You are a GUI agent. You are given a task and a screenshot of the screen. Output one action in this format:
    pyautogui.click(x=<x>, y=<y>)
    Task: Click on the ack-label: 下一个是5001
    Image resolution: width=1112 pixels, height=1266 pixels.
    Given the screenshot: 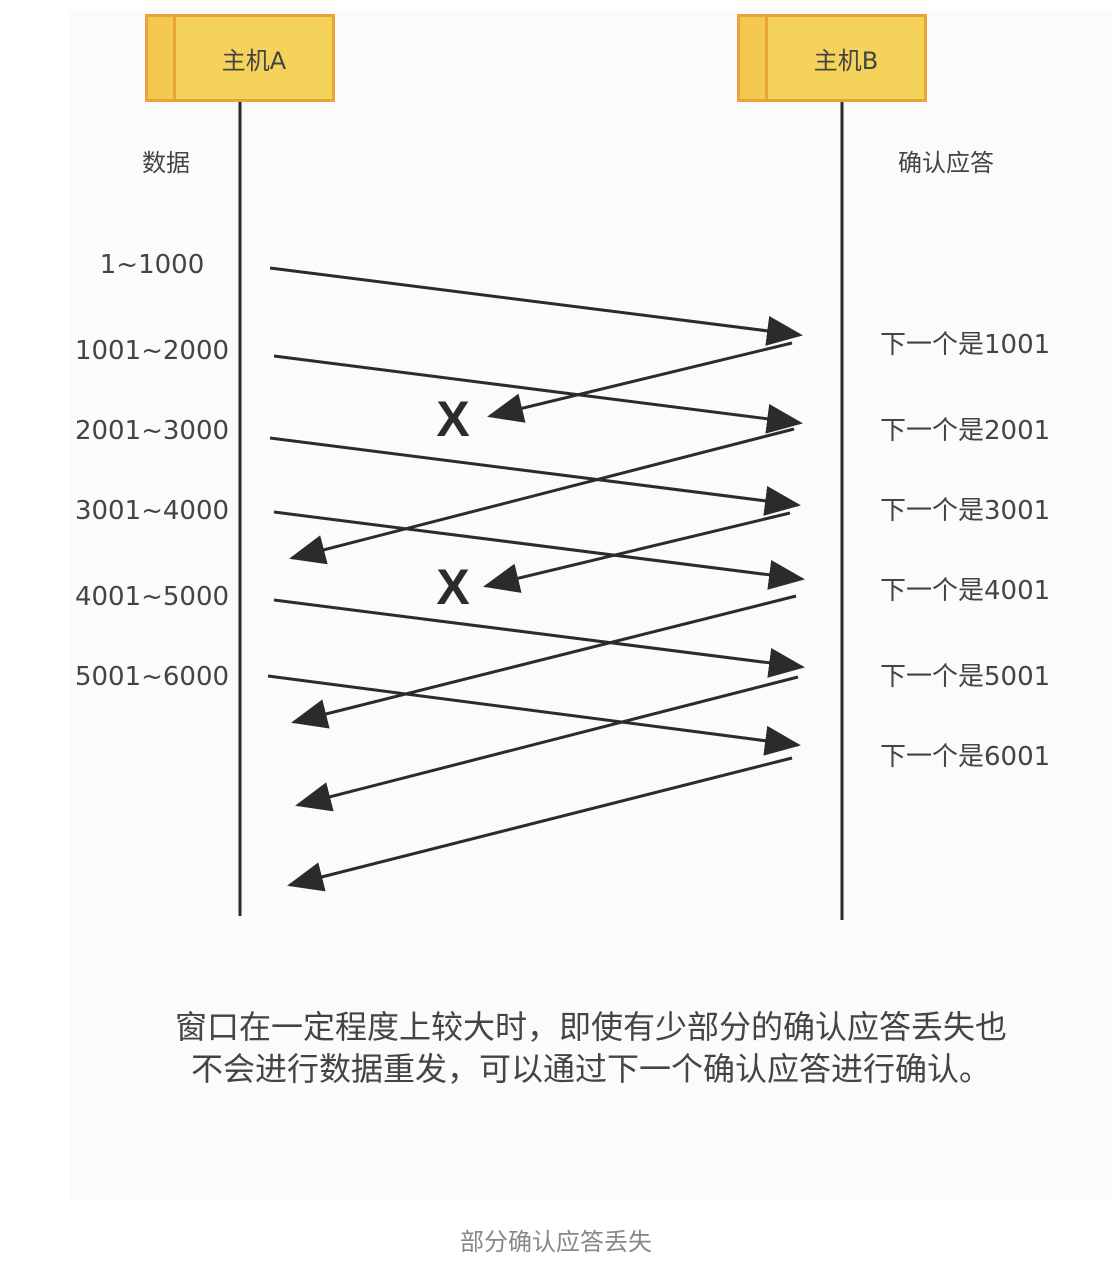 What is the action you would take?
    pyautogui.click(x=965, y=677)
    